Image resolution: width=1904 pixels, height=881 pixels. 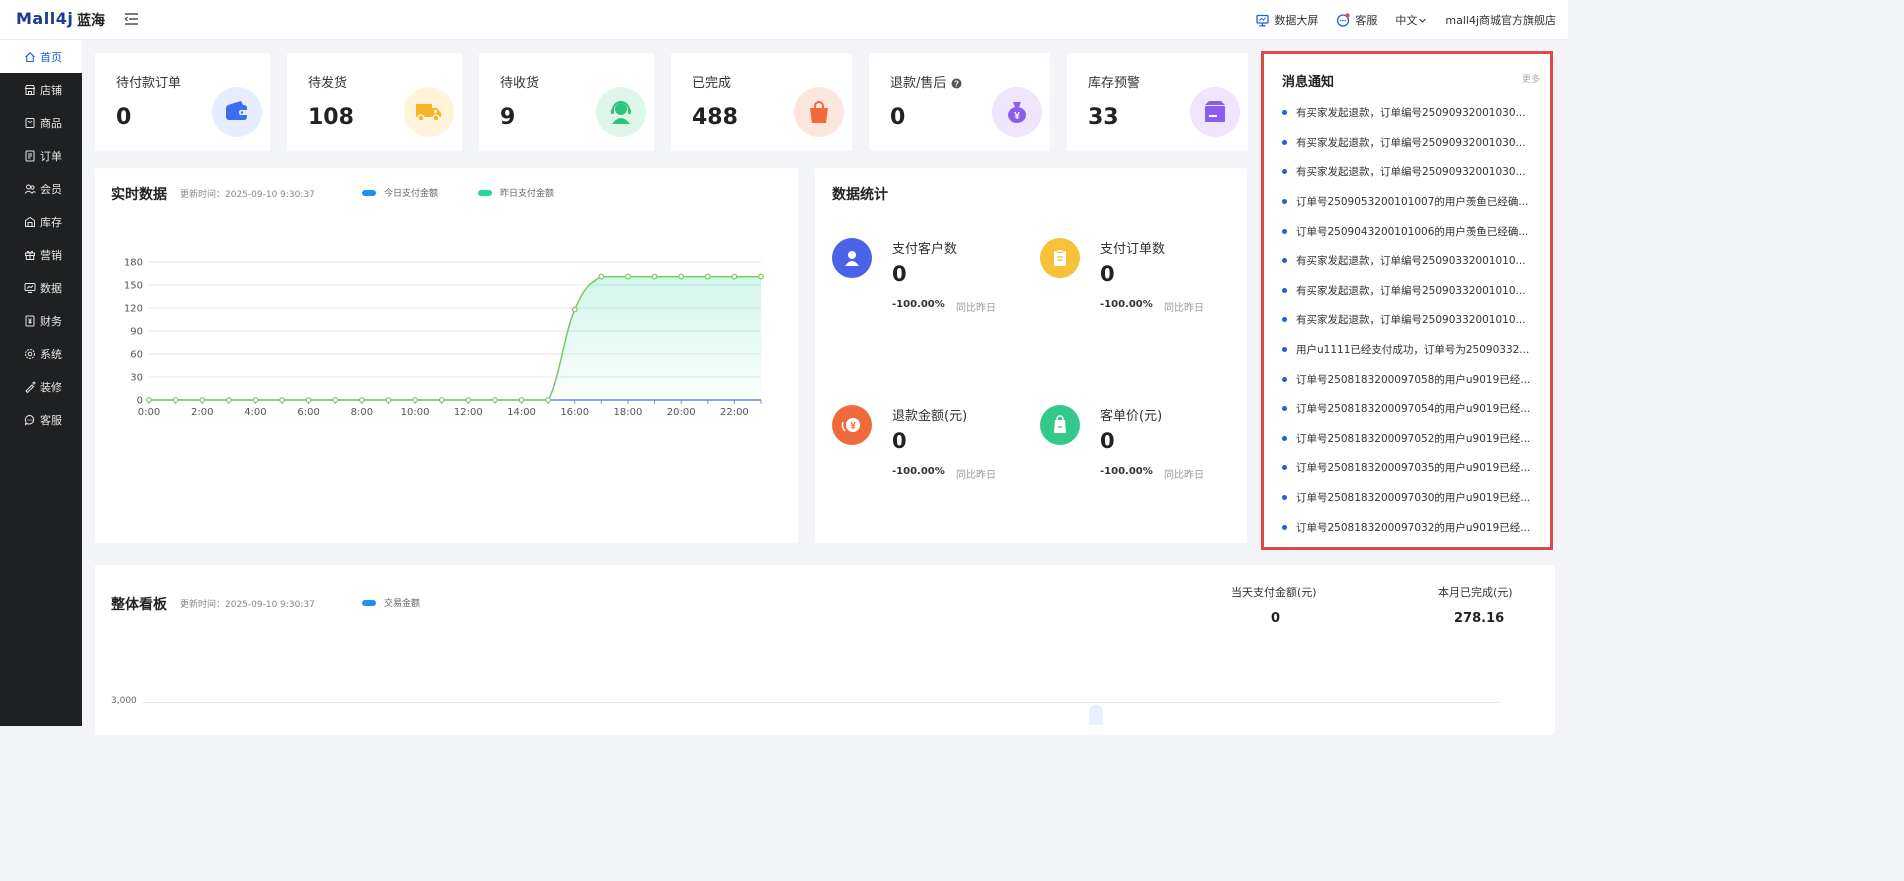 I want to click on sidebar: 首页 店铺 商品 订单 会员 库存 营销 数据 财务 系统 装修 客服, so click(x=41, y=383).